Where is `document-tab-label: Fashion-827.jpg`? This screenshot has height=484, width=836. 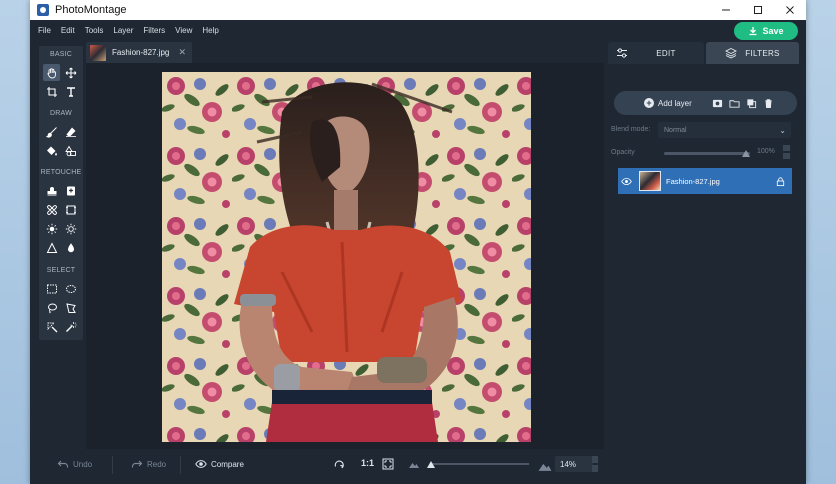 document-tab-label: Fashion-827.jpg is located at coordinates (141, 52).